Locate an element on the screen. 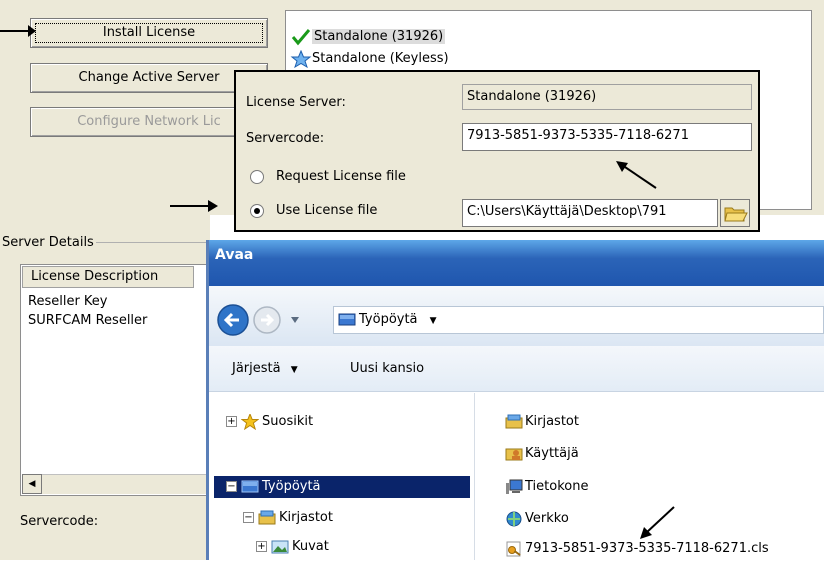 This screenshot has height=565, width=824. organize-menu: Järjestä ▼ is located at coordinates (265, 369).